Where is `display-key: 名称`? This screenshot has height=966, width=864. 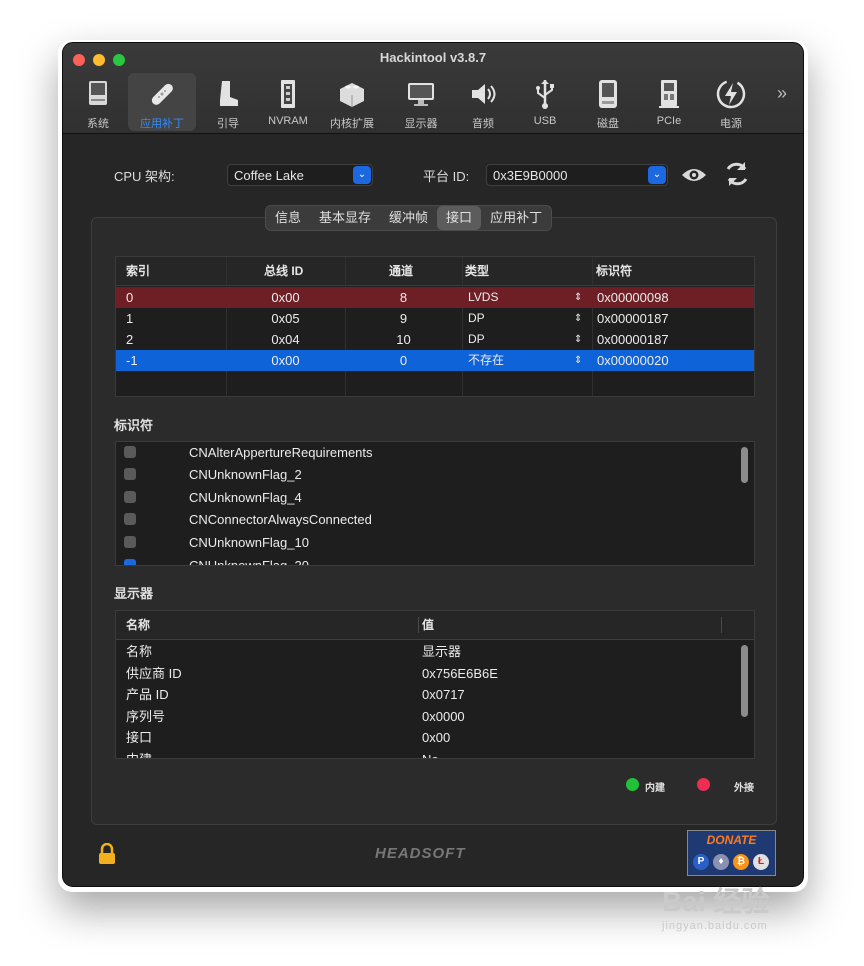
display-key: 名称 is located at coordinates (139, 651).